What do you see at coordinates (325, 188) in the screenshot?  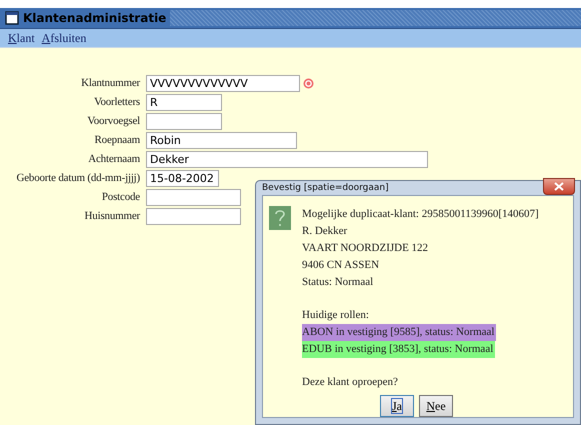 I see `dialog-title: Bevestig [spatie=doorgaan]` at bounding box center [325, 188].